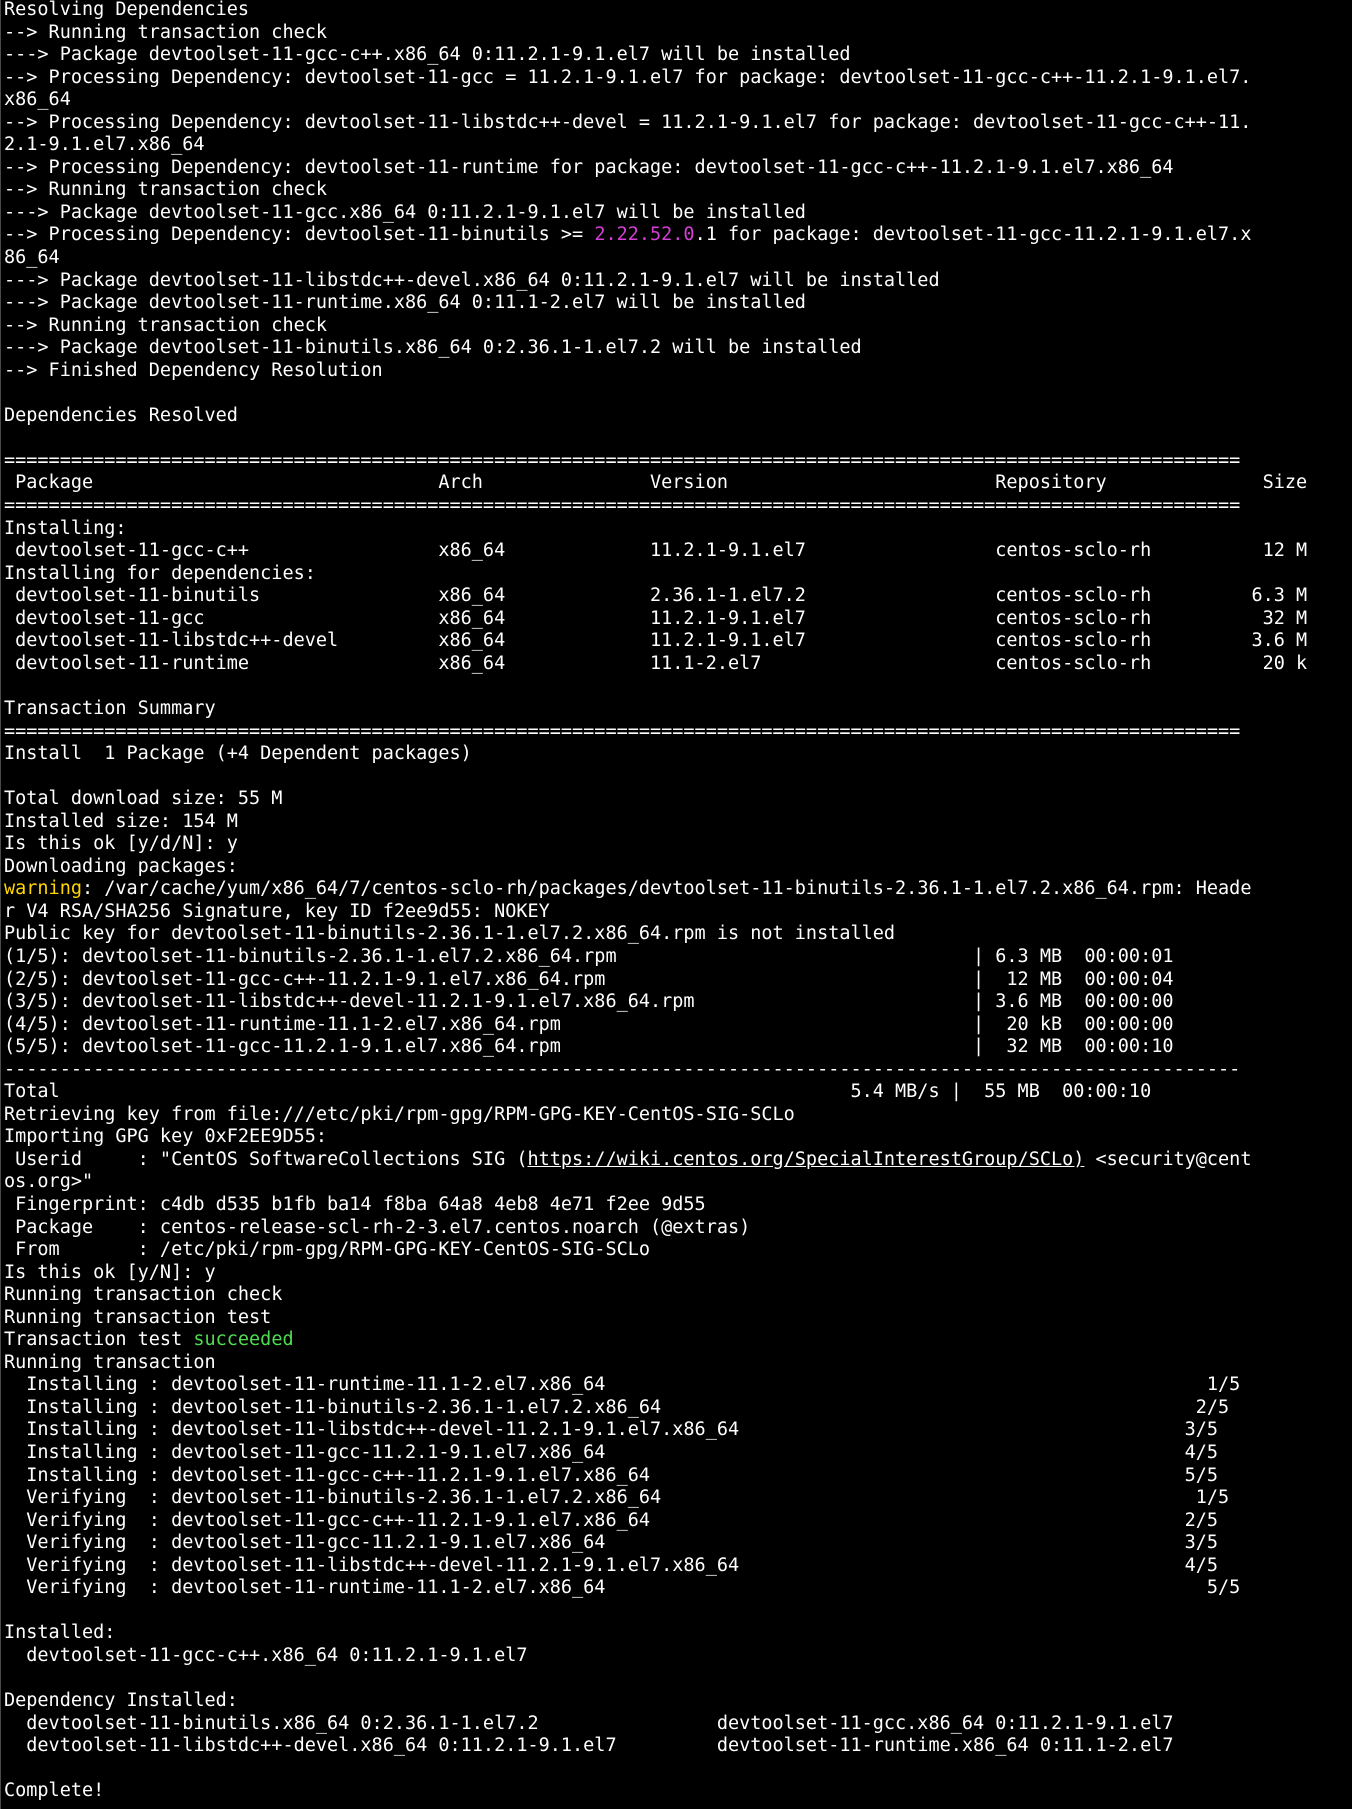 This screenshot has width=1352, height=1809. What do you see at coordinates (104, 145) in the screenshot?
I see `line-text: 2.1-9.1.el7.x86_64` at bounding box center [104, 145].